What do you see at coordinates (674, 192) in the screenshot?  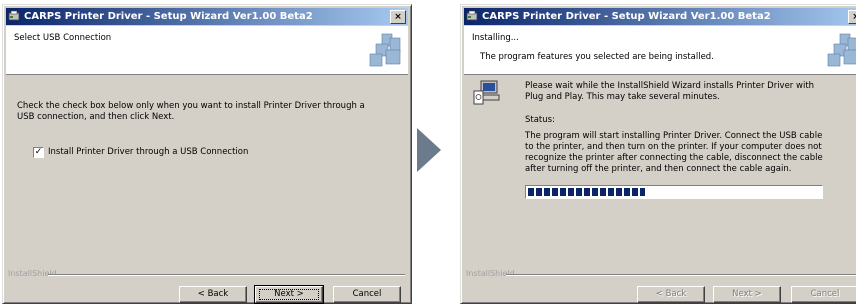 I see `install-progress-bar` at bounding box center [674, 192].